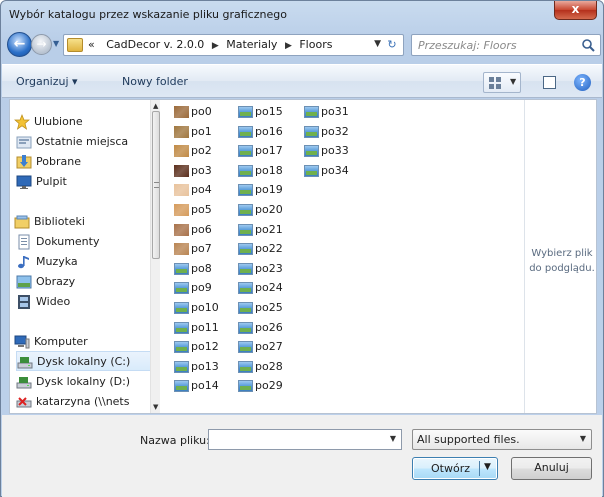 This screenshot has height=497, width=604. What do you see at coordinates (205, 348) in the screenshot?
I see `file-item: po12` at bounding box center [205, 348].